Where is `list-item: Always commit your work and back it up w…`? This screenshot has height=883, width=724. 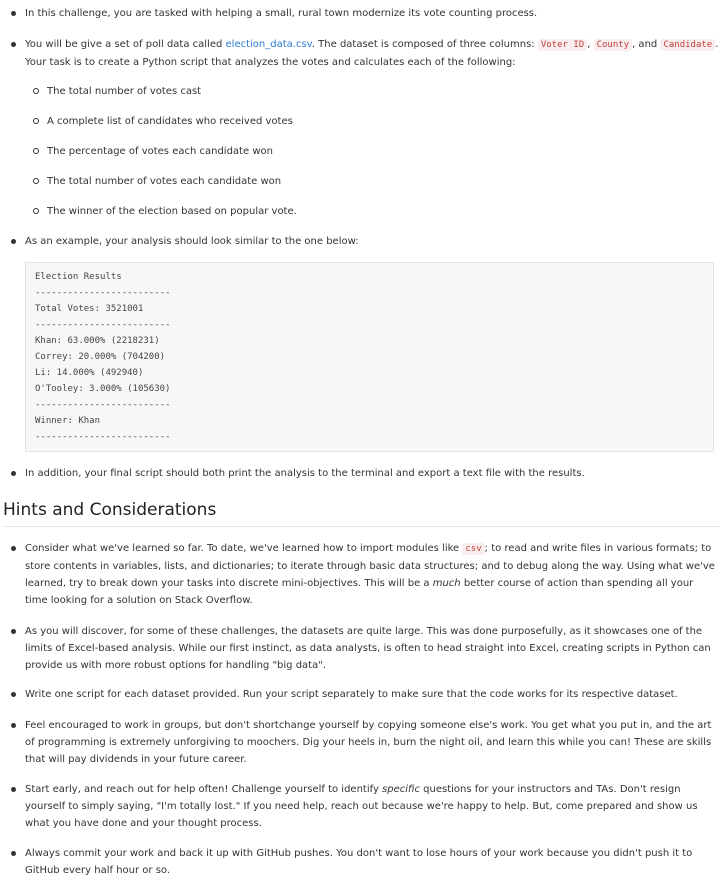
list-item: Always commit your work and back it up w… is located at coordinates (365, 862).